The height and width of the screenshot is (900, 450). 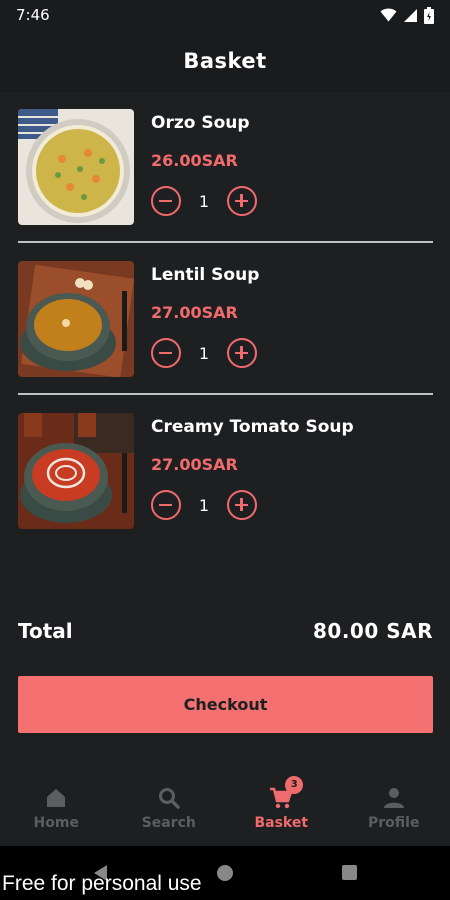 I want to click on lentil-soup-image, so click(x=76, y=319).